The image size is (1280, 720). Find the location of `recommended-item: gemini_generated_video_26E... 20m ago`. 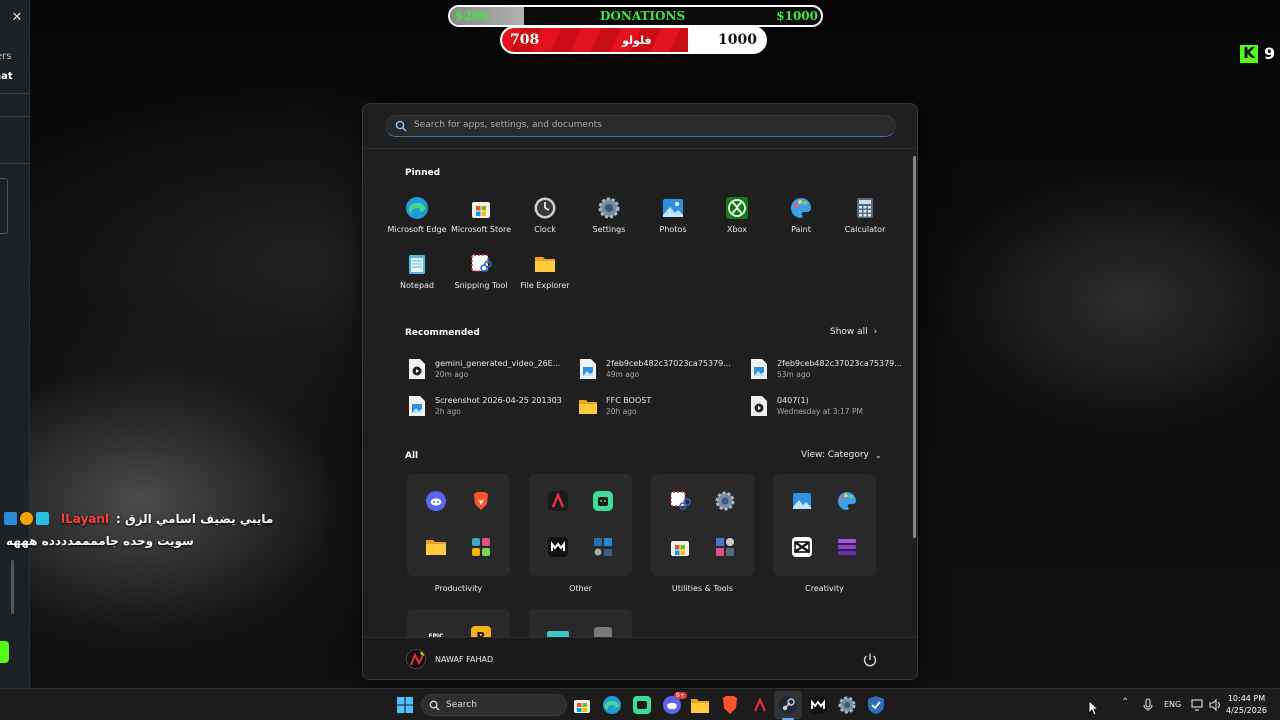

recommended-item: gemini_generated_video_26E... 20m ago is located at coordinates (487, 370).